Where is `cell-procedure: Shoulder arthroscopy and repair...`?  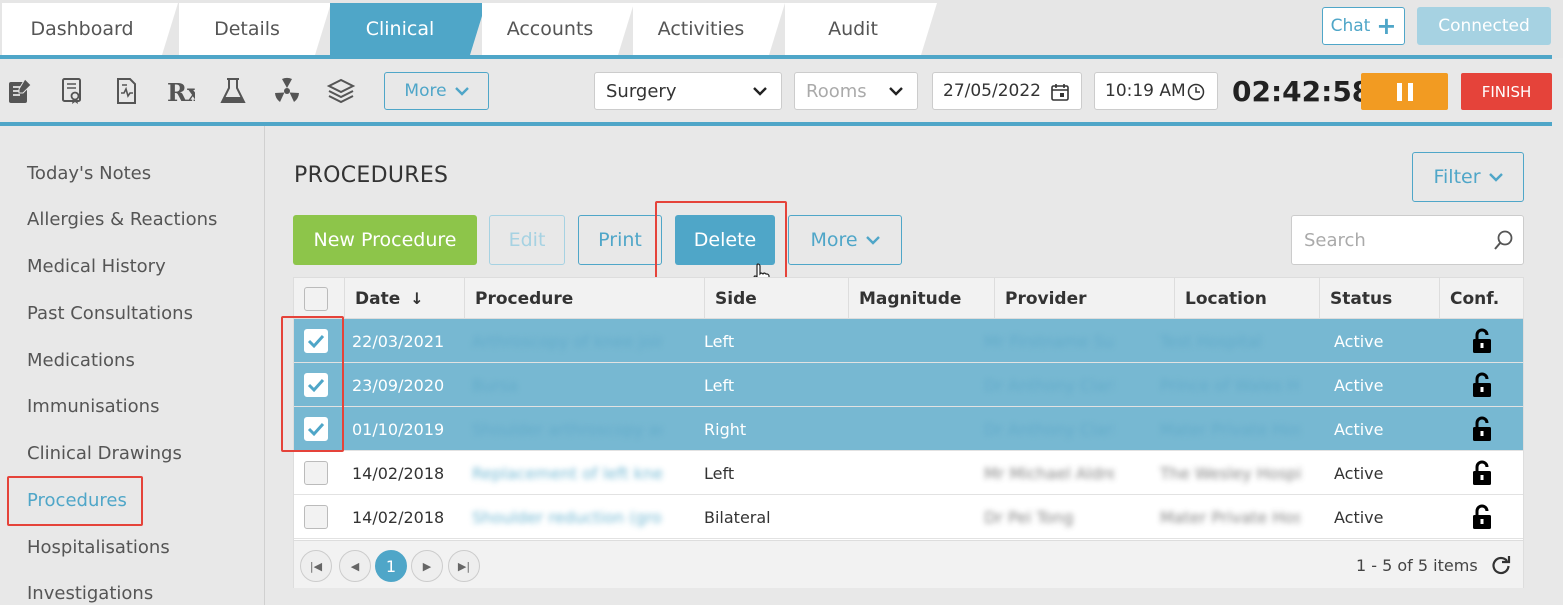 cell-procedure: Shoulder arthroscopy and repair... is located at coordinates (562, 429).